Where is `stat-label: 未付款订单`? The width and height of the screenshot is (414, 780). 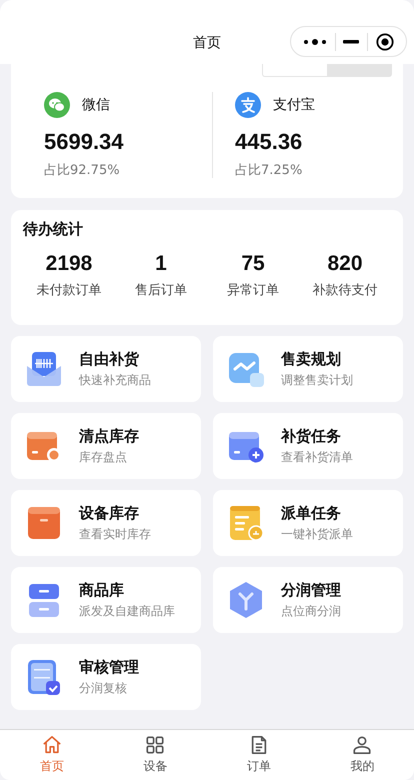
stat-label: 未付款订单 is located at coordinates (69, 290).